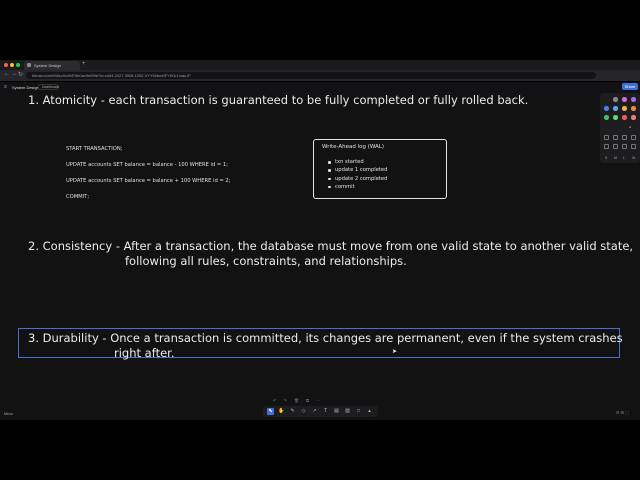 The height and width of the screenshot is (480, 640). What do you see at coordinates (144, 353) in the screenshot?
I see `durability-text-line2: right after.` at bounding box center [144, 353].